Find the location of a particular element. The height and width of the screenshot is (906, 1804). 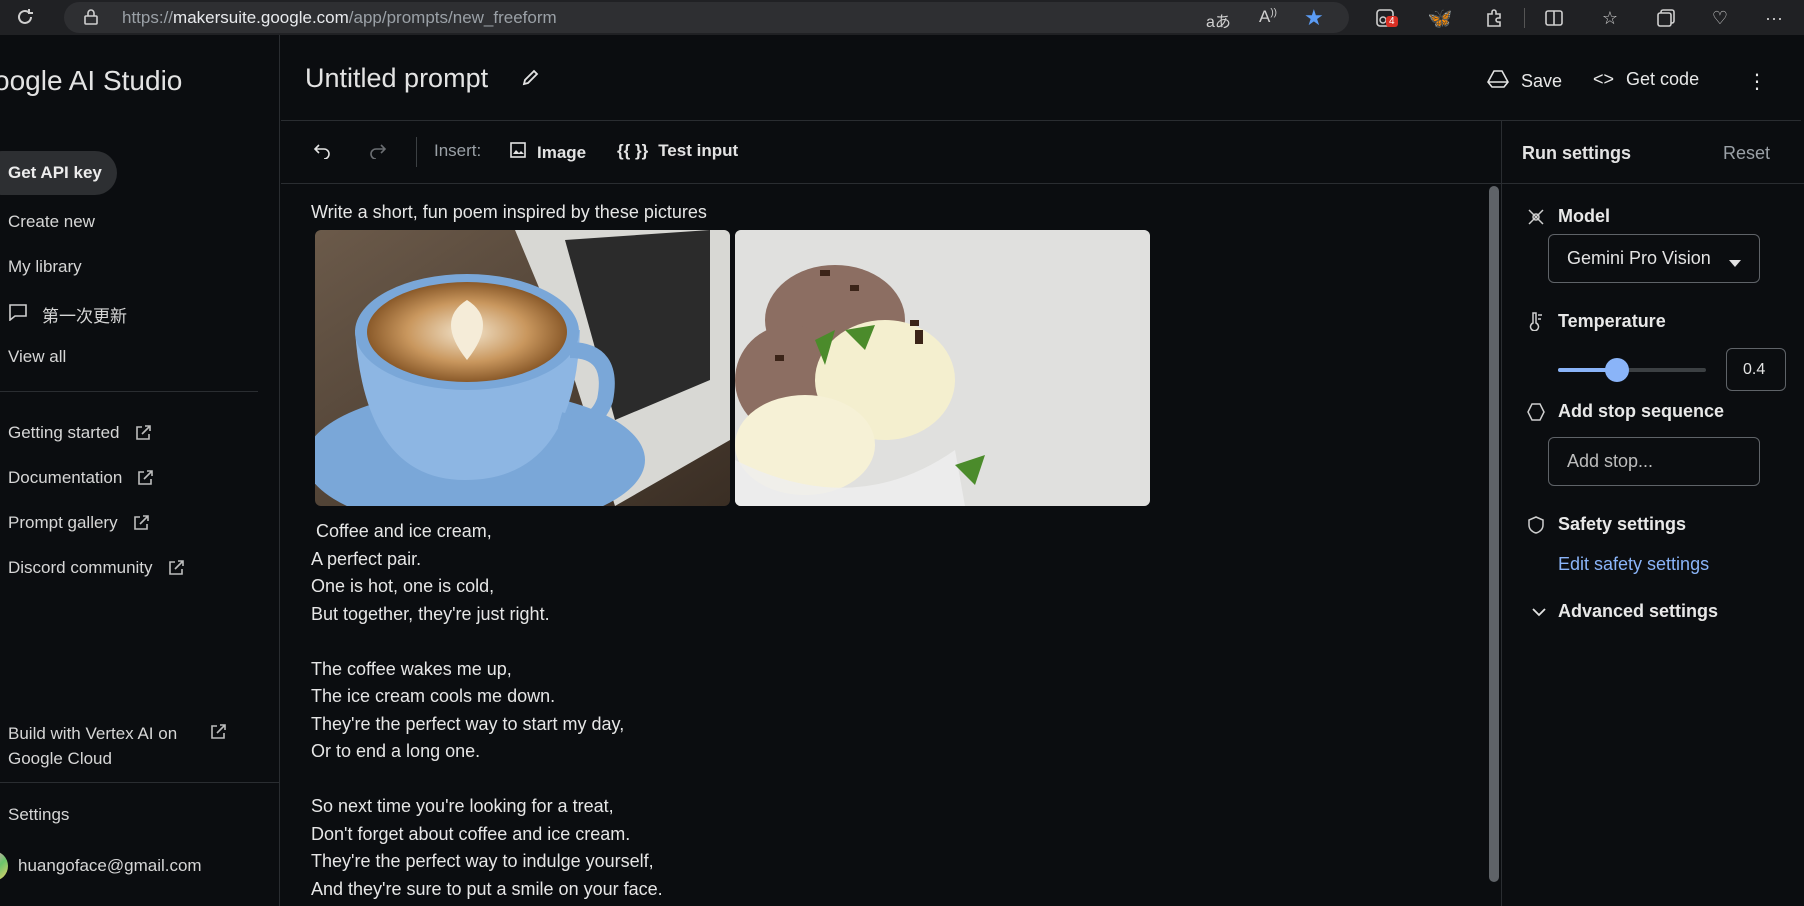

get-code-label: Get code is located at coordinates (1663, 79).